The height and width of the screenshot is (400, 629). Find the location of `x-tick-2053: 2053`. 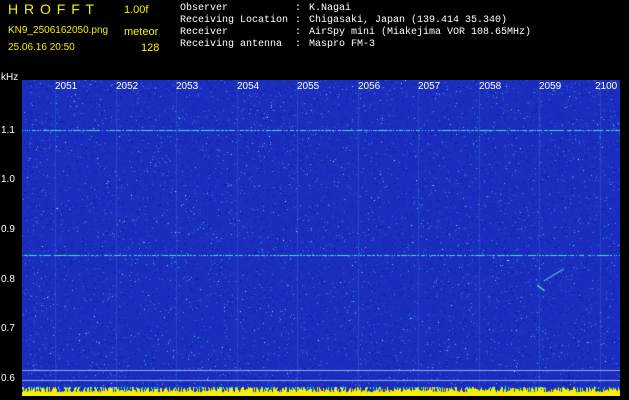

x-tick-2053: 2053 is located at coordinates (187, 86).